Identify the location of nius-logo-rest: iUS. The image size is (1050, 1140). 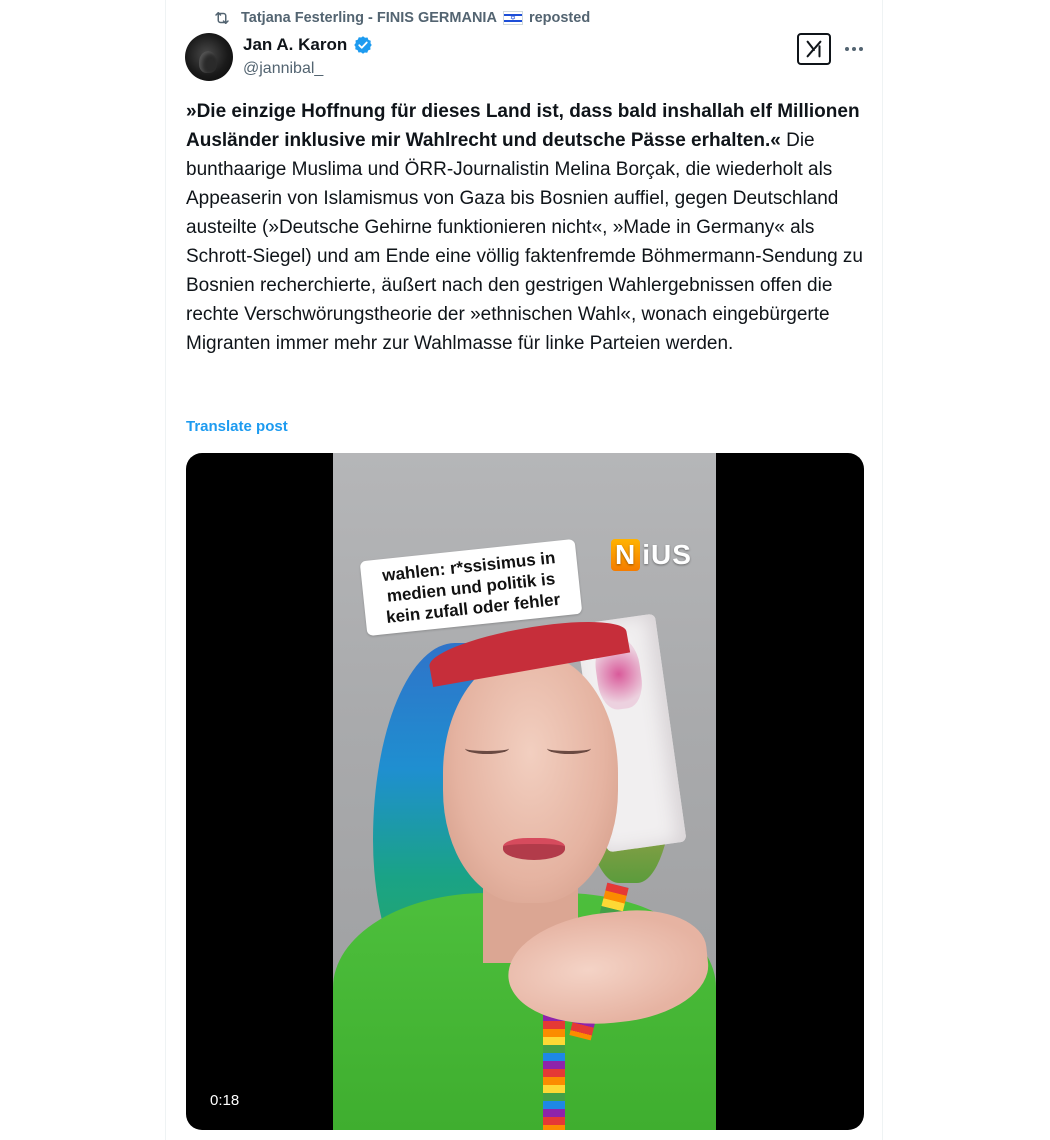
(667, 554).